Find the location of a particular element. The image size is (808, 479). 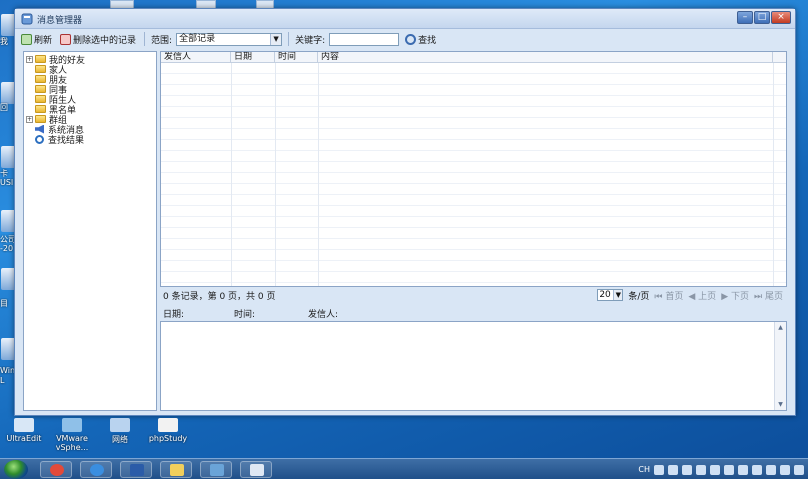

input-language: CH is located at coordinates (644, 469).